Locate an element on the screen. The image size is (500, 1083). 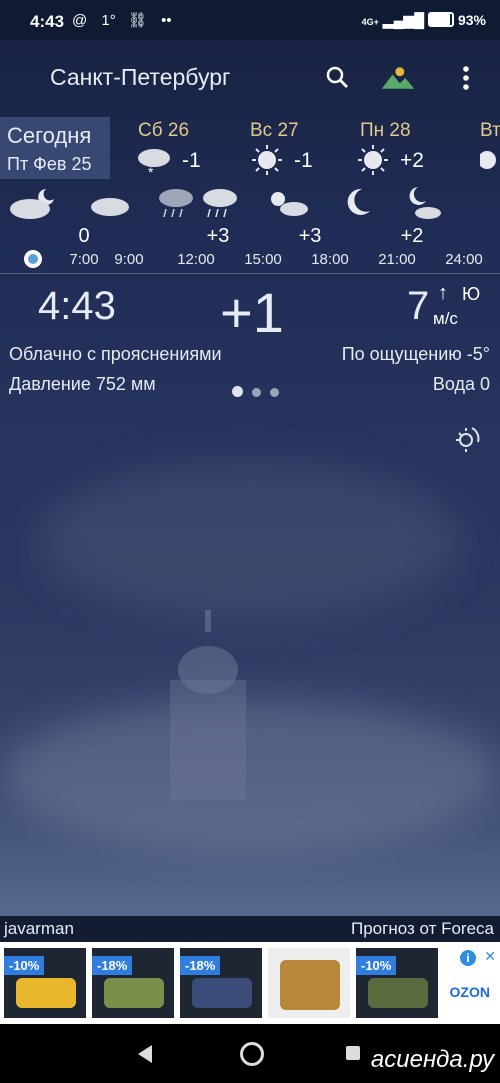
ad-product is located at coordinates (309, 983).